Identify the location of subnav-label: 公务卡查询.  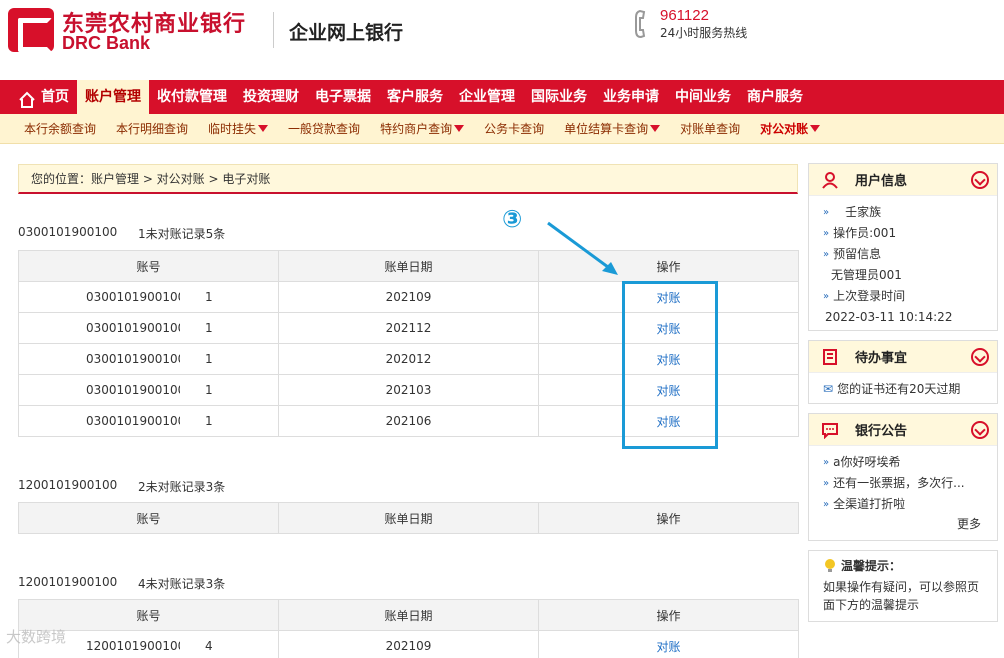
(514, 129).